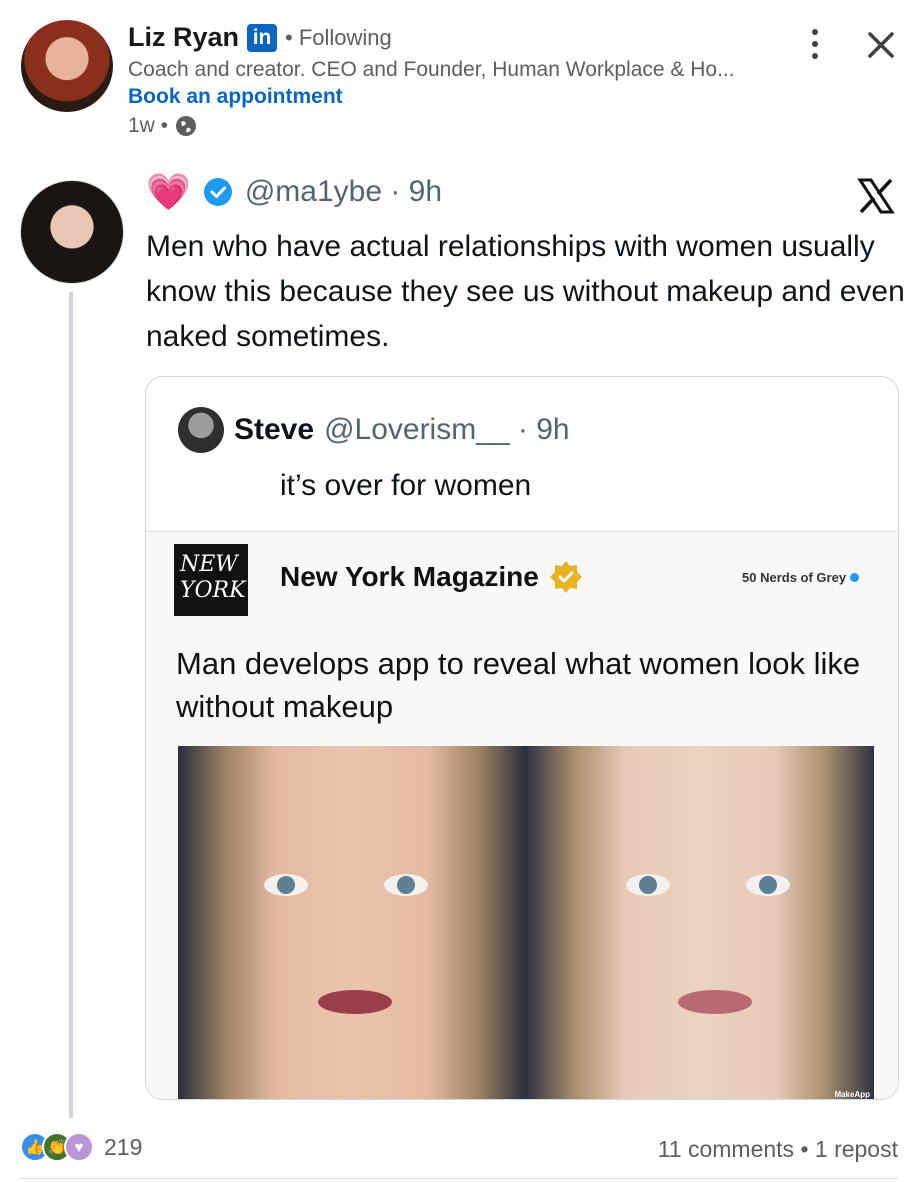 Image resolution: width=918 pixels, height=1182 pixels. I want to click on footer-divider, so click(459, 1178).